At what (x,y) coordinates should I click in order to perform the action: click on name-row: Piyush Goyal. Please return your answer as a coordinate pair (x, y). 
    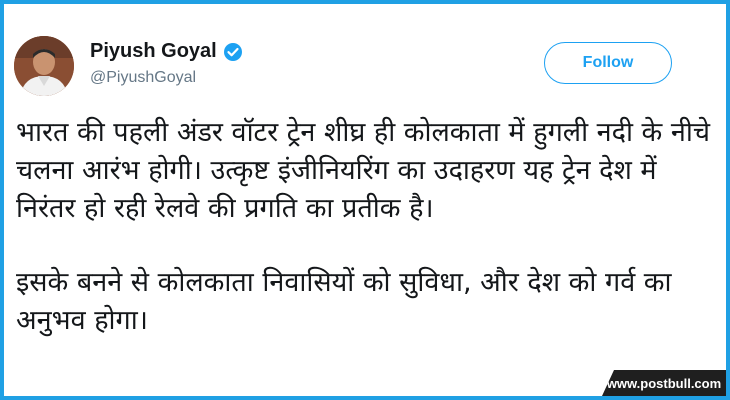
    Looking at the image, I should click on (166, 51).